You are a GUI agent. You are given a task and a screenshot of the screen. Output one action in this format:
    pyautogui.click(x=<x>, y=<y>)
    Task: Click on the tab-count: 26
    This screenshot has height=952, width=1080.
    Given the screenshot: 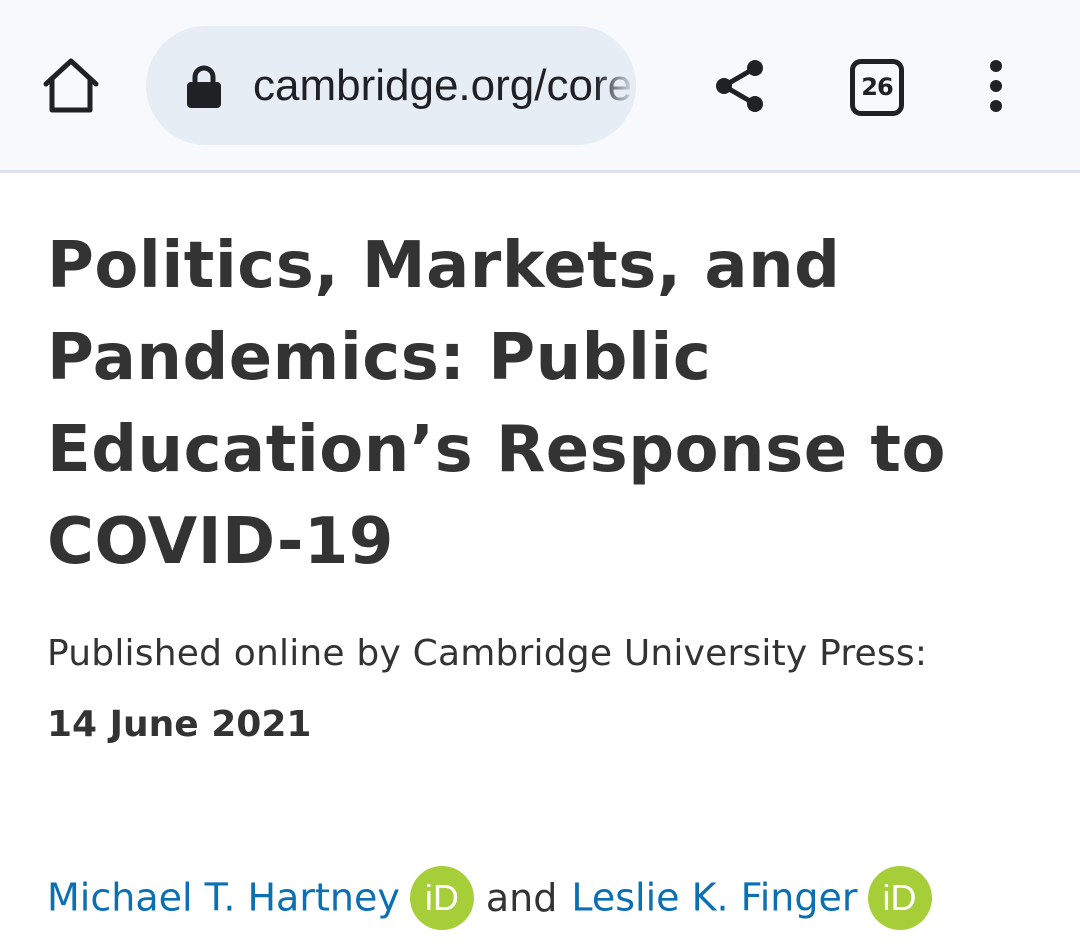 What is the action you would take?
    pyautogui.click(x=877, y=87)
    